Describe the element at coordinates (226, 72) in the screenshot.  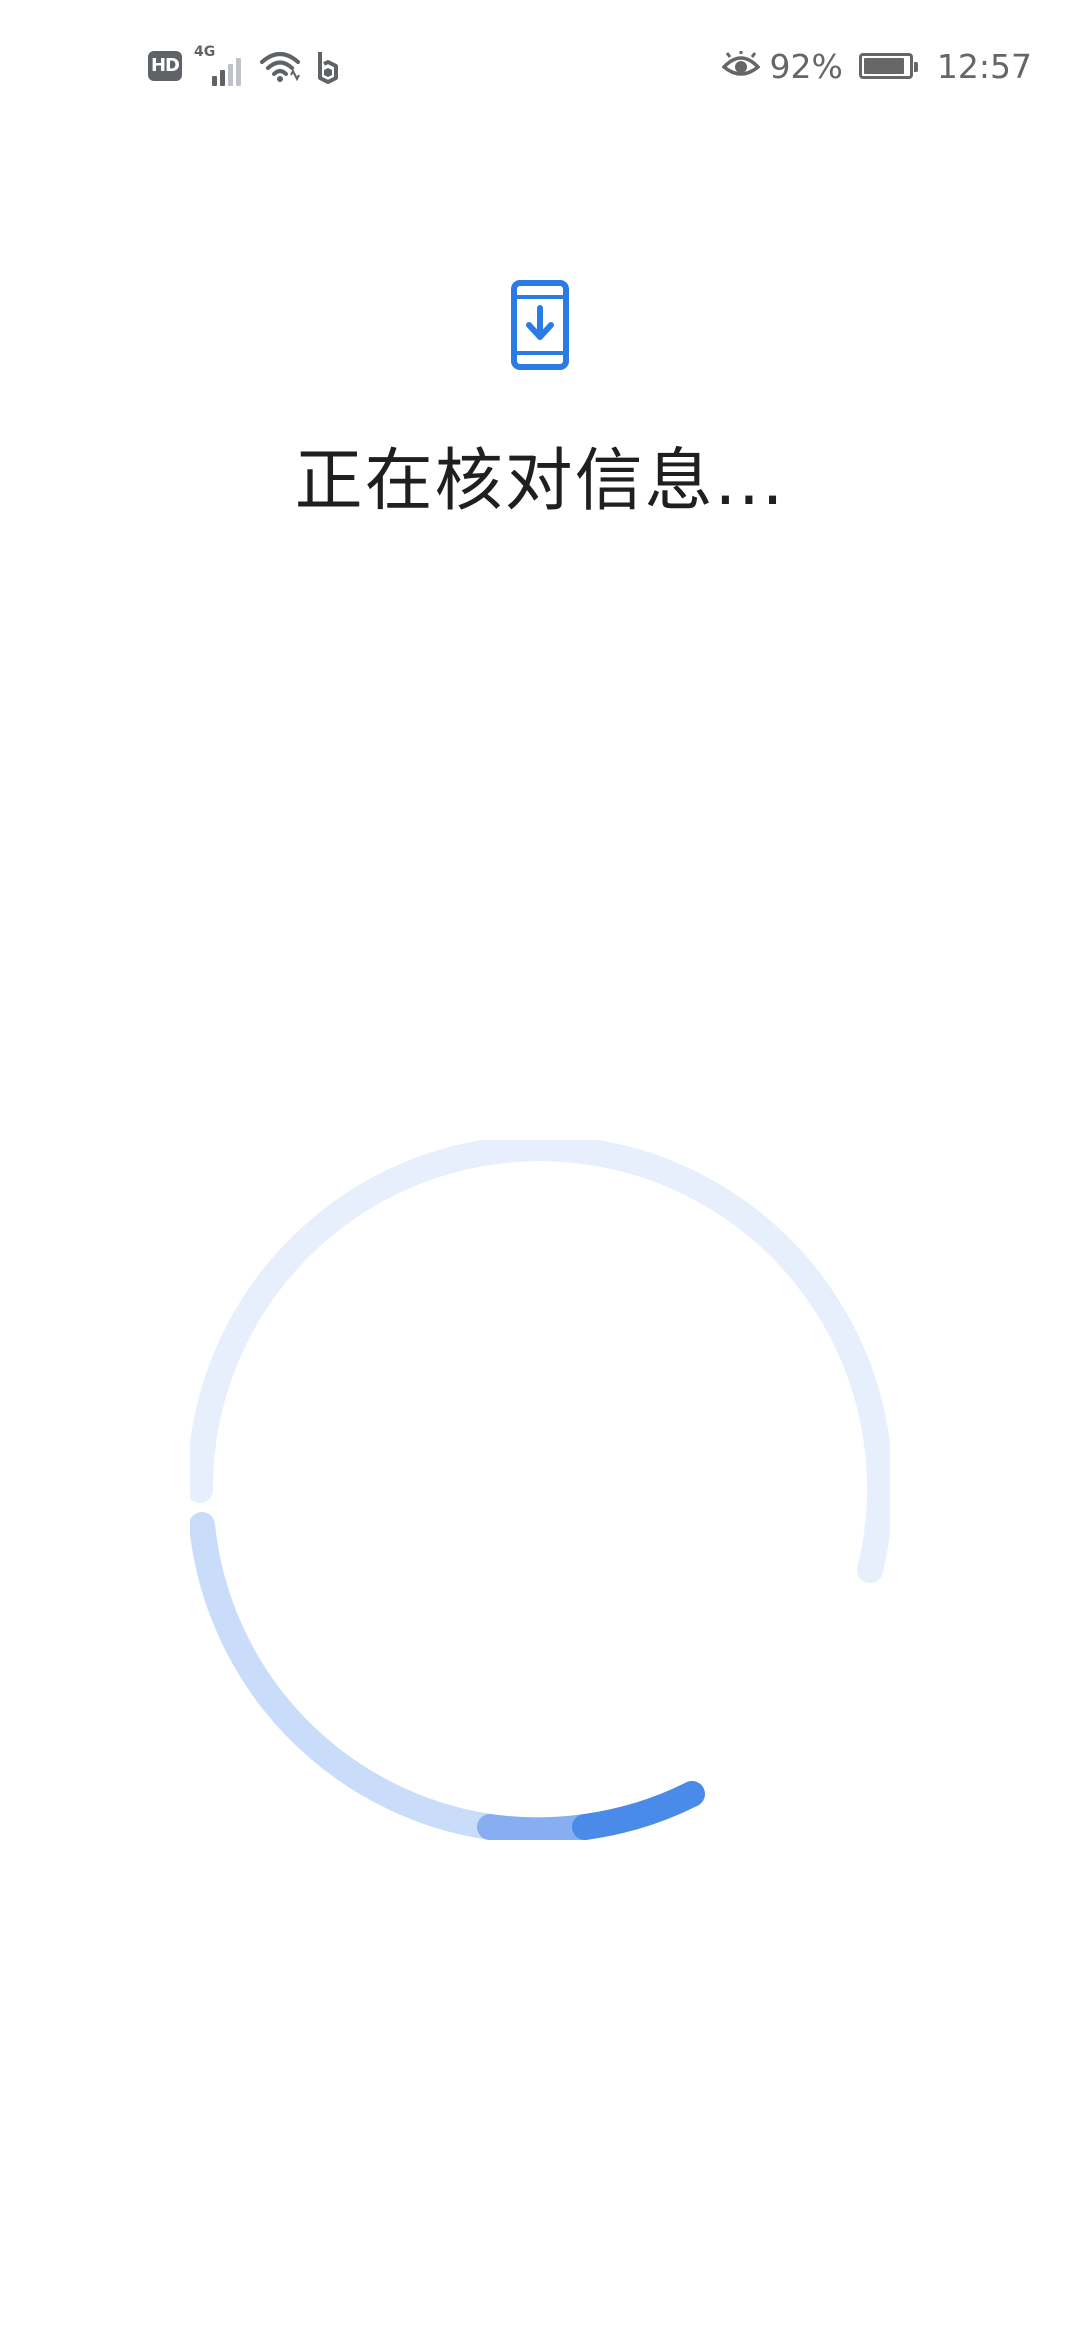
I see `signal-bars` at that location.